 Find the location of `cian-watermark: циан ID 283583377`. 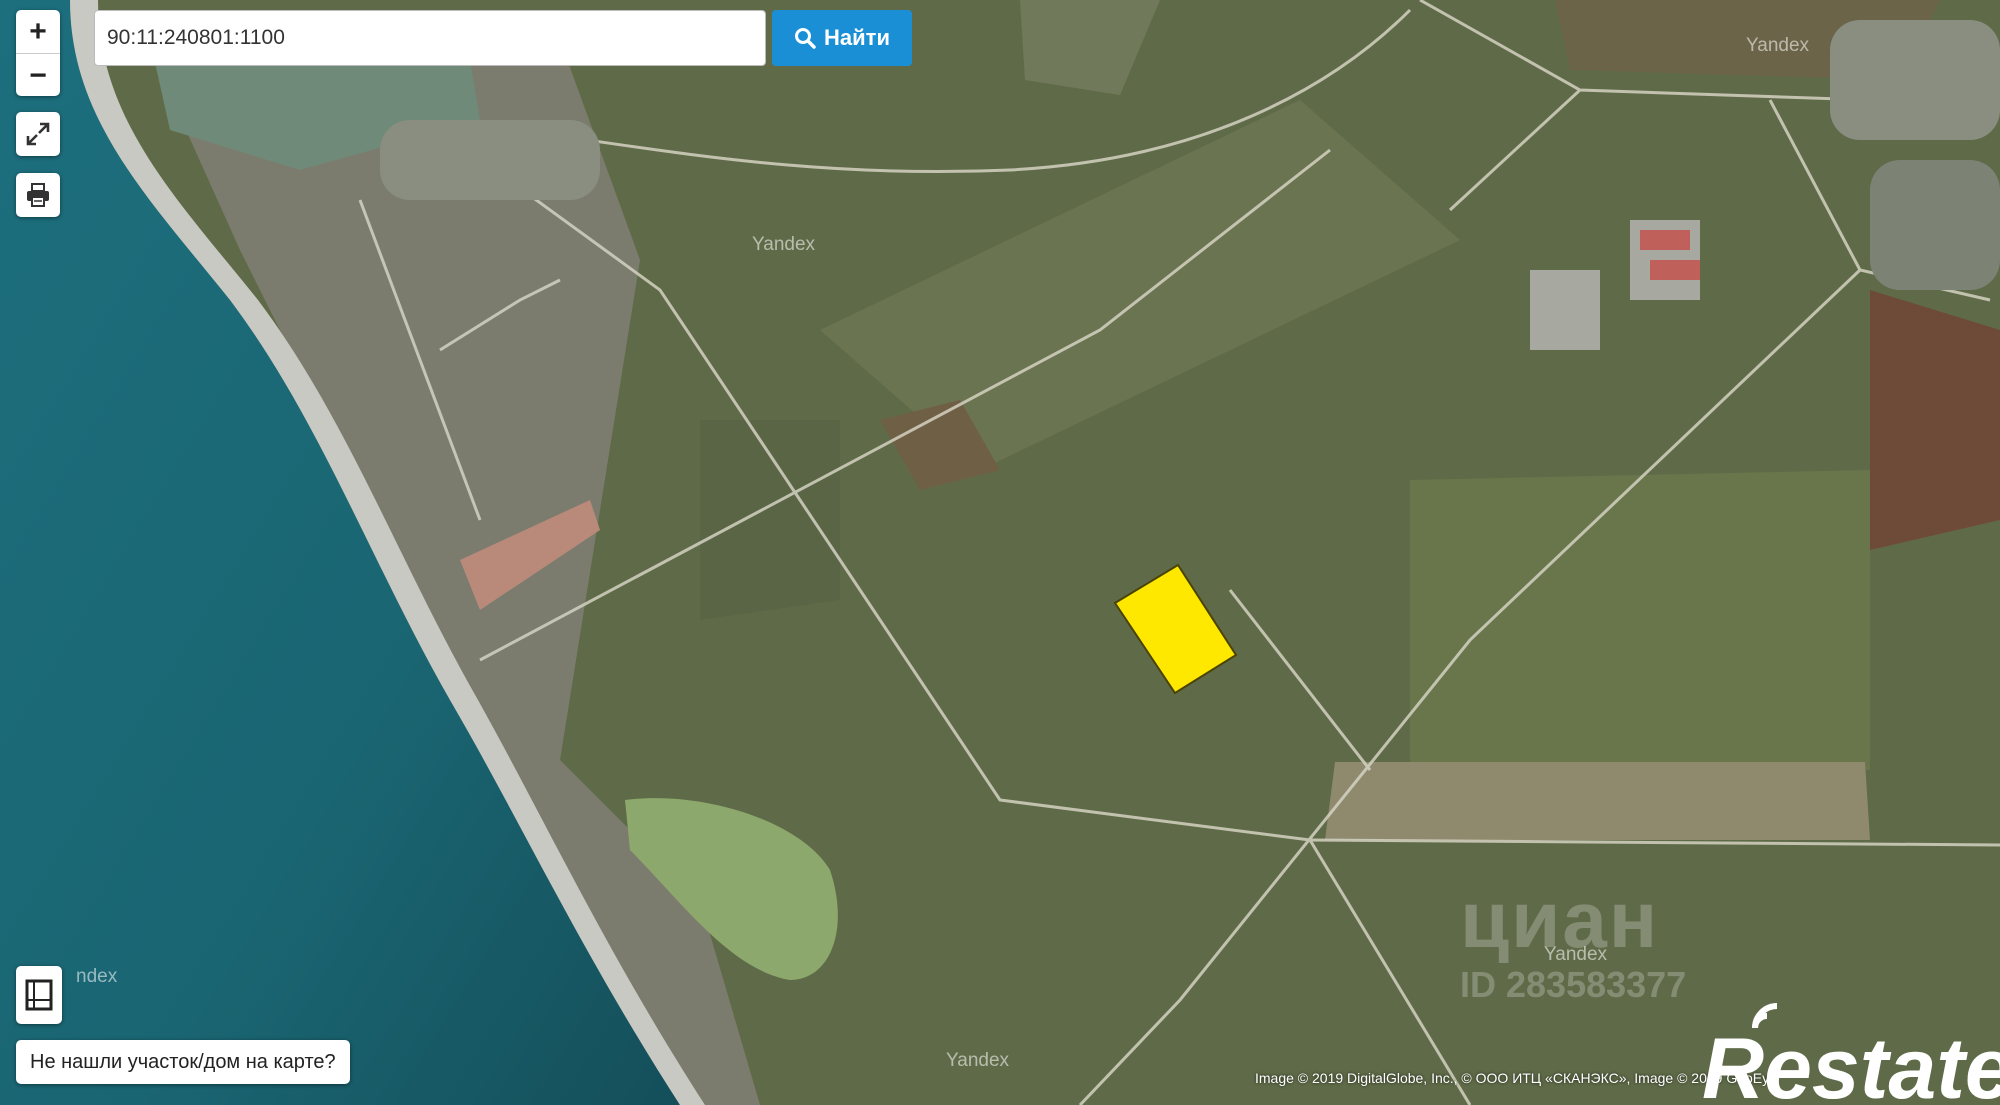

cian-watermark: циан ID 283583377 is located at coordinates (1610, 943).